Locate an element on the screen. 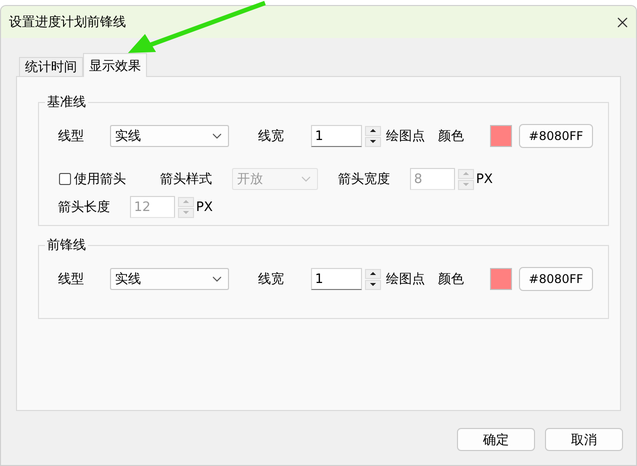  field-label: 箭头长度 is located at coordinates (84, 207).